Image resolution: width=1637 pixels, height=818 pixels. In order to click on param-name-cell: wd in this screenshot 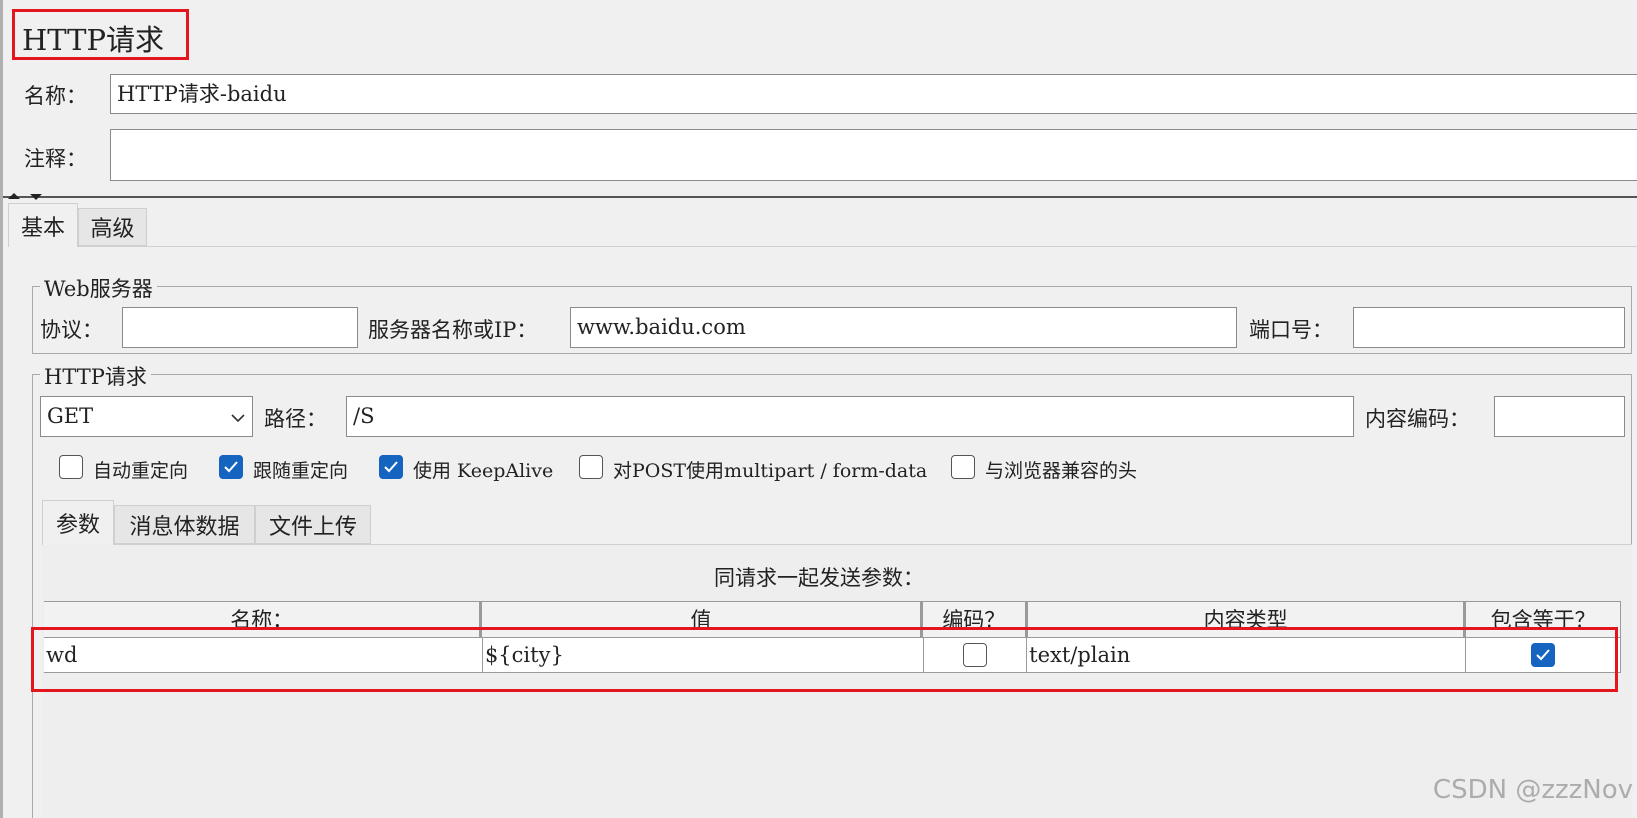, I will do `click(263, 655)`.